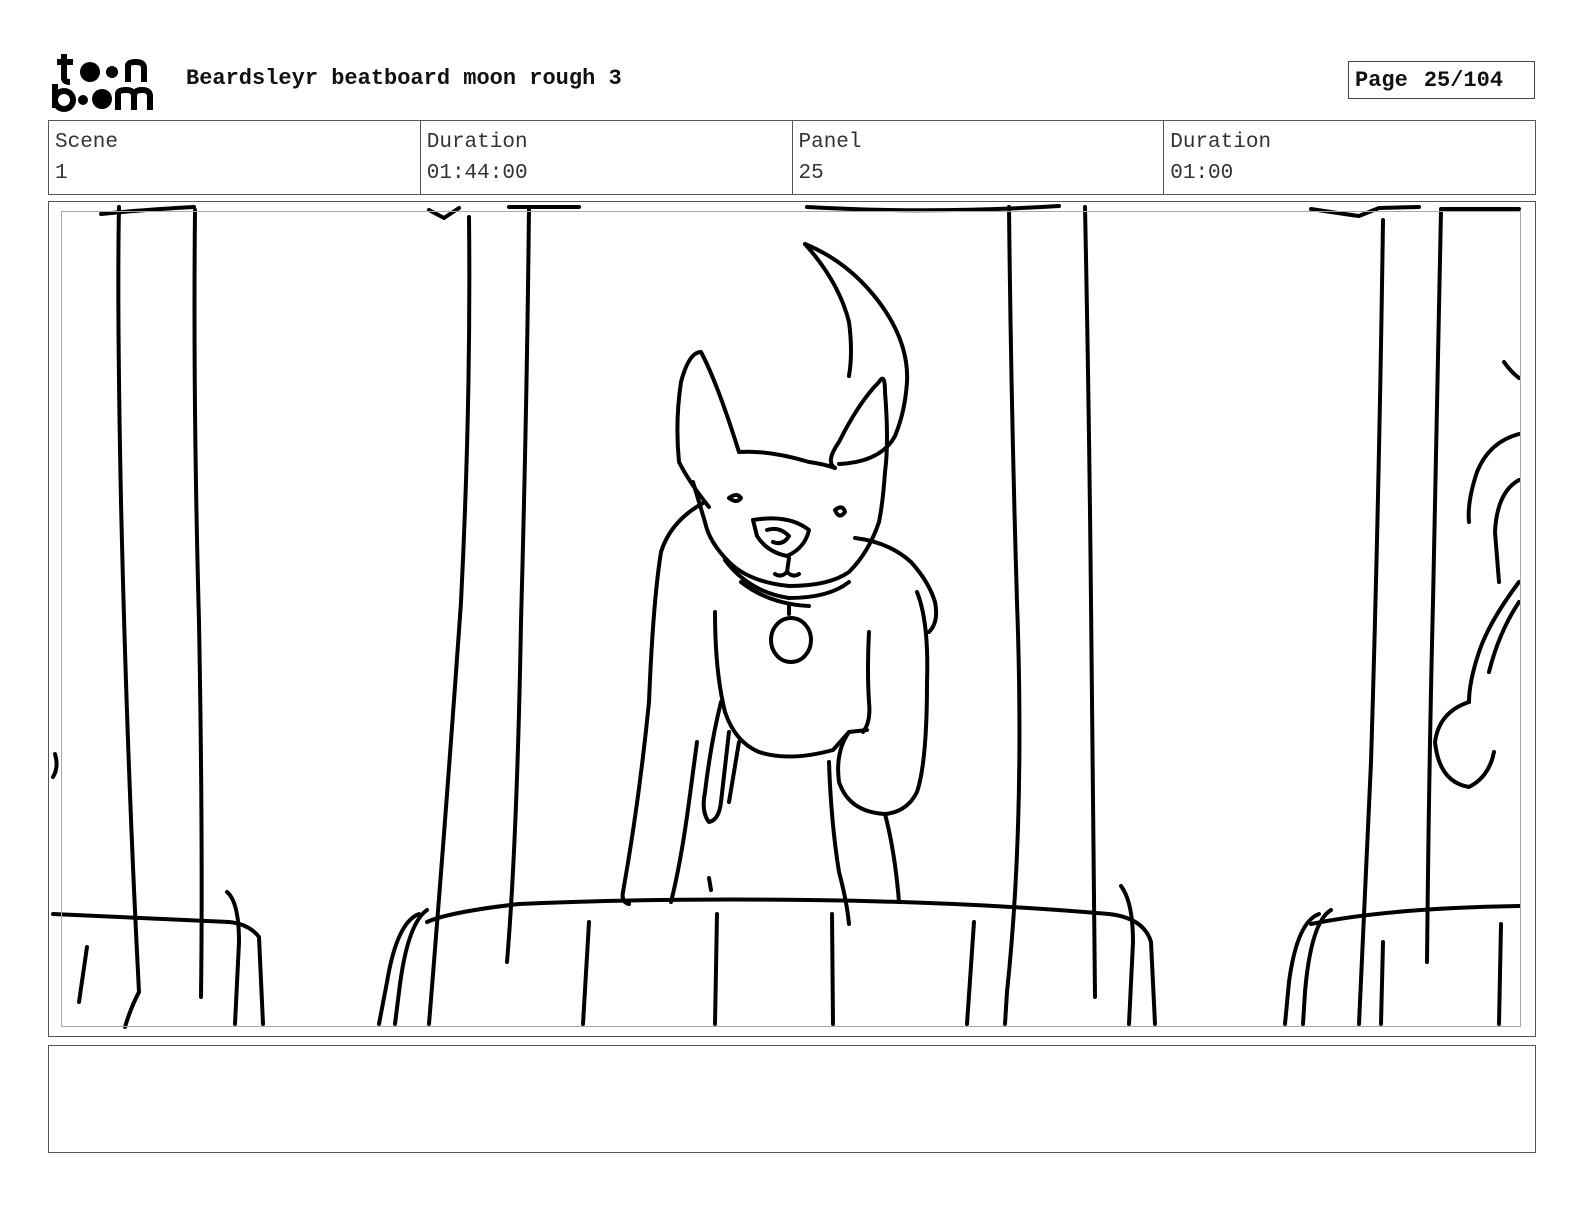  I want to click on scene-value: 1, so click(61, 173).